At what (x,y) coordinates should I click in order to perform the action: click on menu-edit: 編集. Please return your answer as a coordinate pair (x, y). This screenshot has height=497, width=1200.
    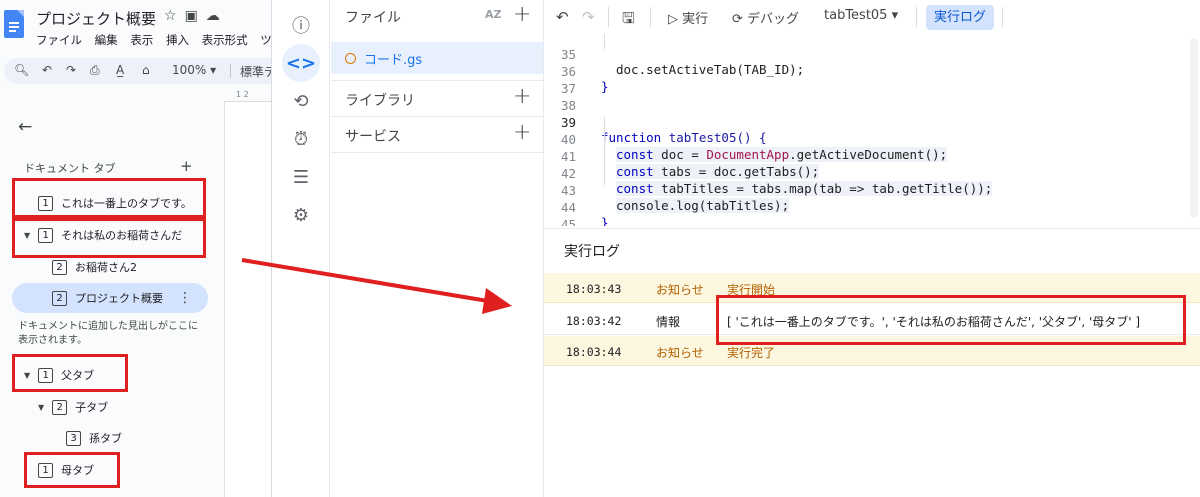
    Looking at the image, I should click on (106, 40).